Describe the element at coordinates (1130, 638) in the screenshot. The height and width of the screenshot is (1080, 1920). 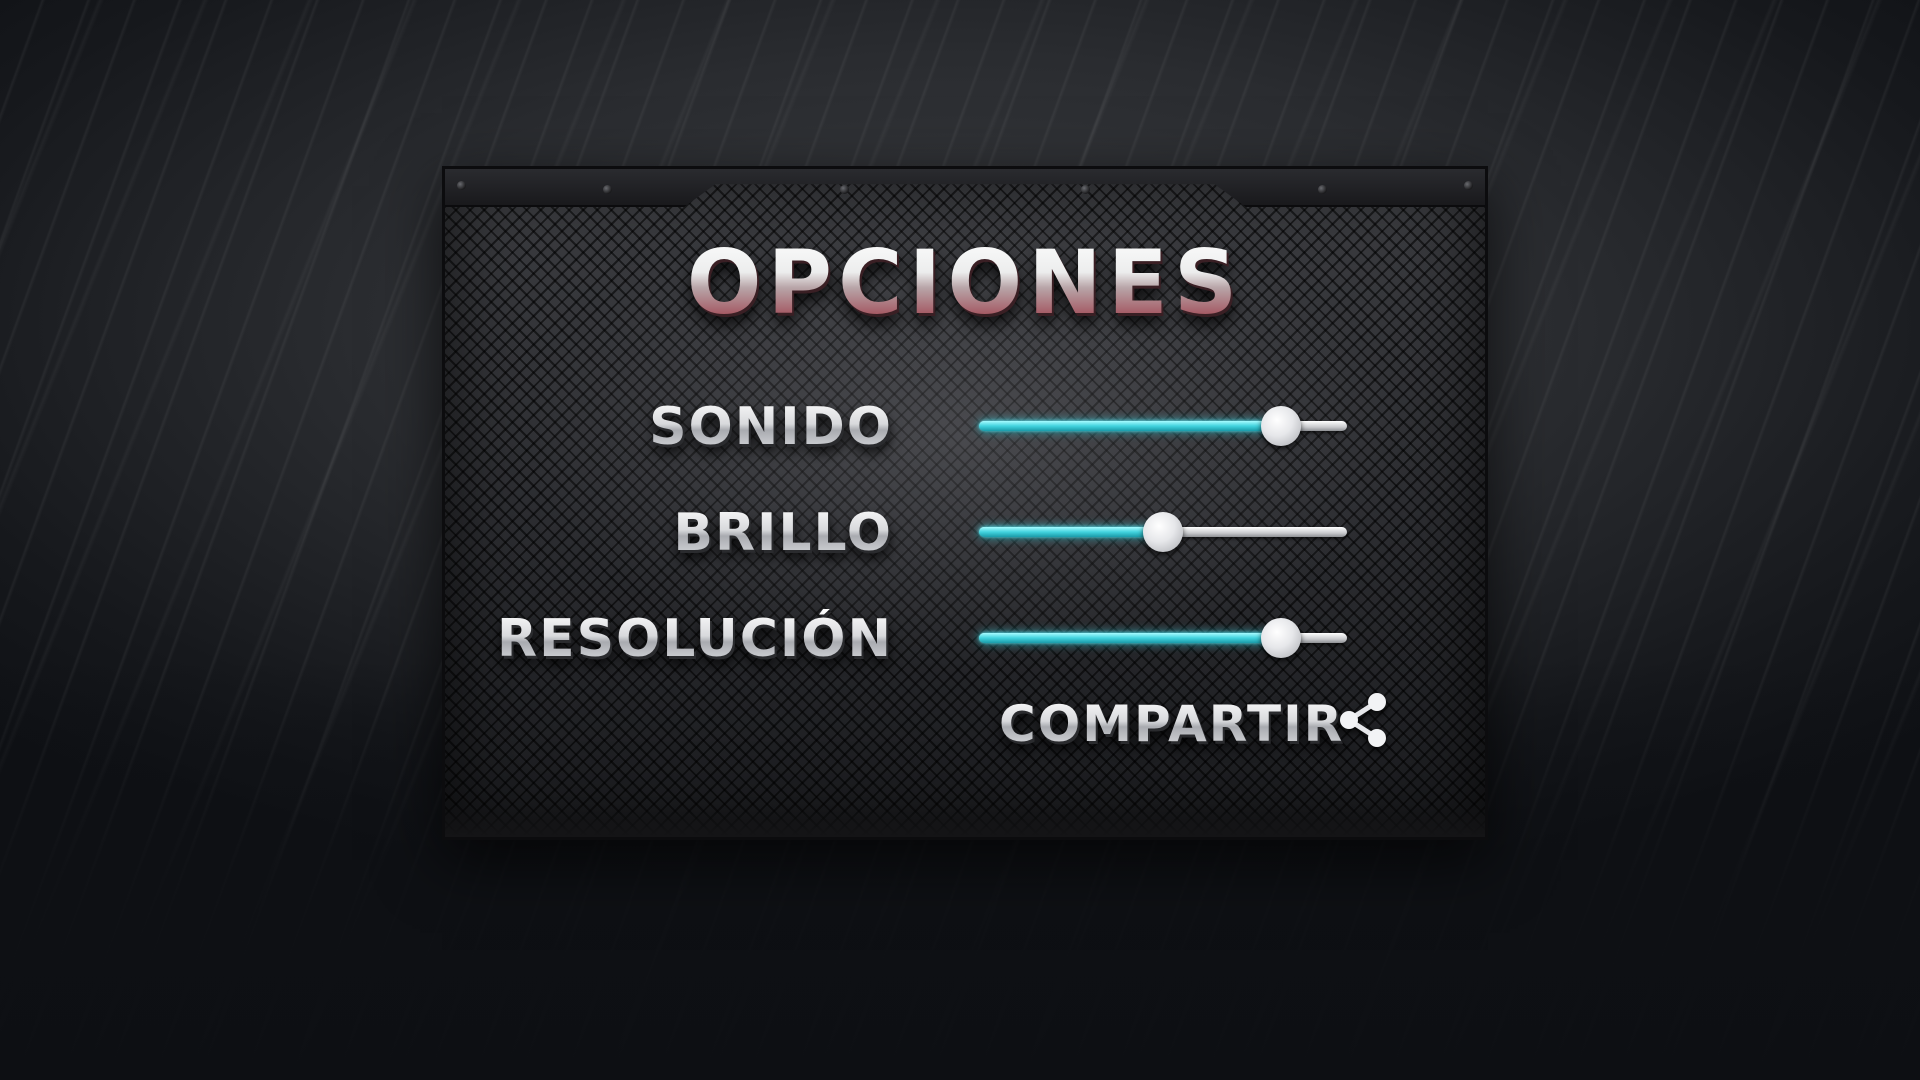
I see `resolution-slider-fill` at that location.